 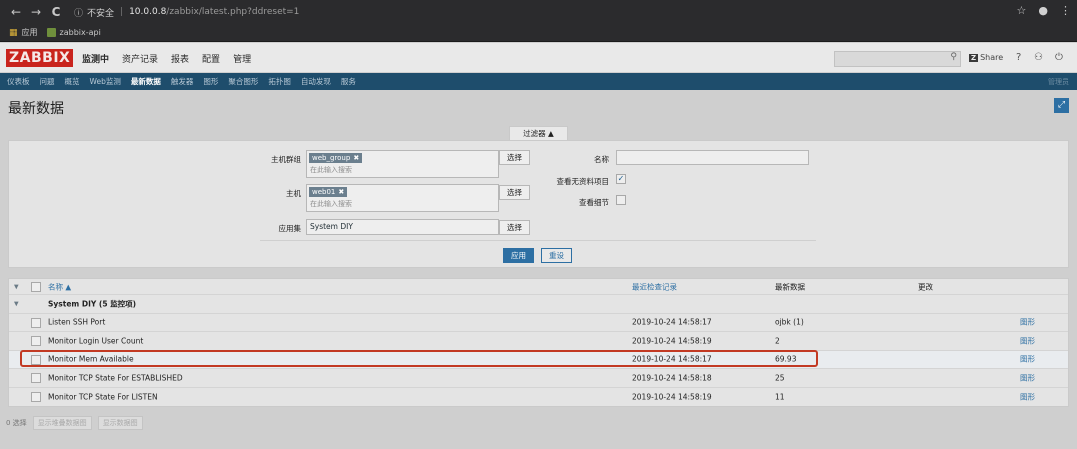 I want to click on stacked-graph-button: 显示堆叠数据图, so click(x=62, y=423).